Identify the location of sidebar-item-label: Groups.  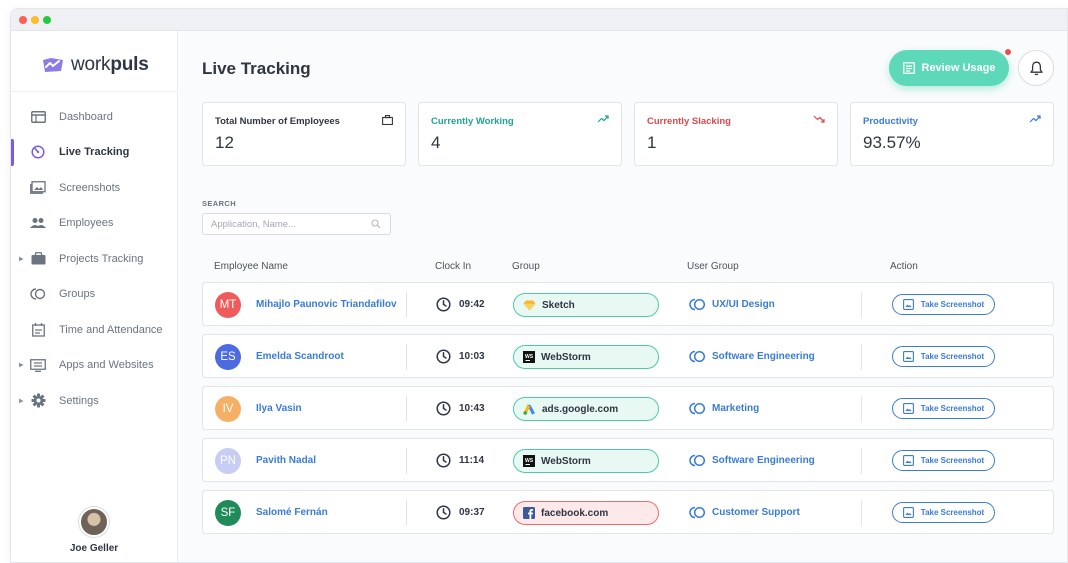
(77, 294).